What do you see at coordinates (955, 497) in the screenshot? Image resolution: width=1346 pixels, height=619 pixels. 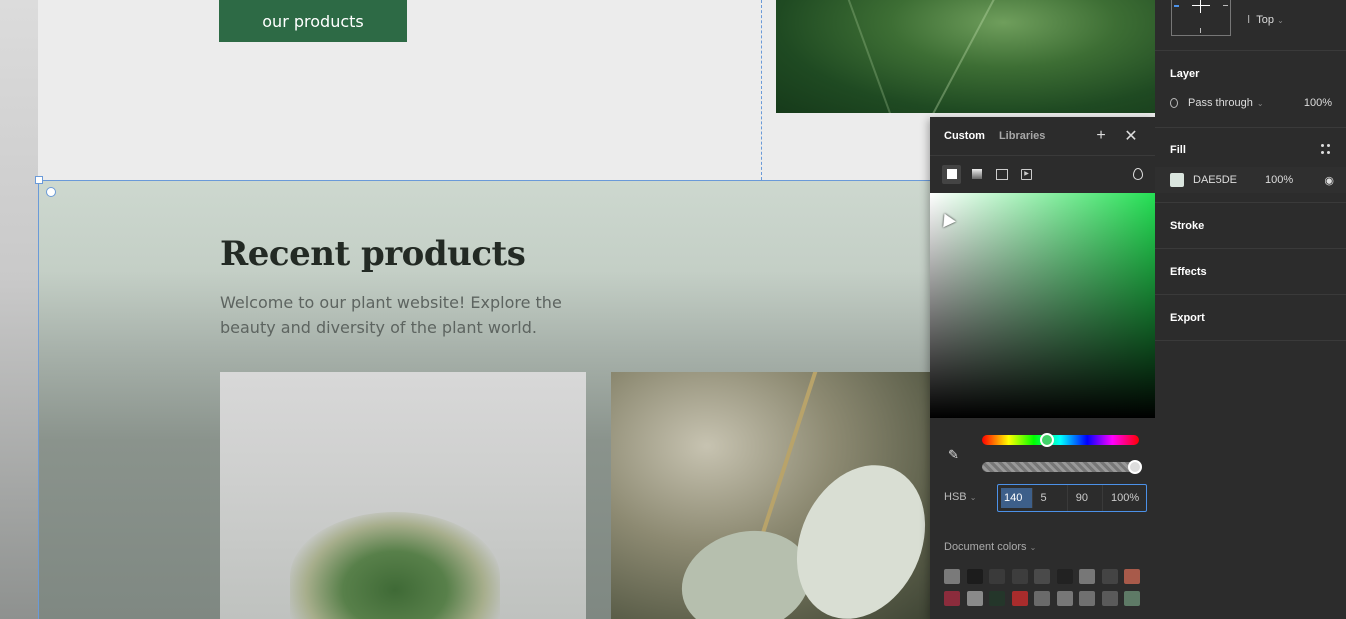 I see `color-mode-label: HSB` at bounding box center [955, 497].